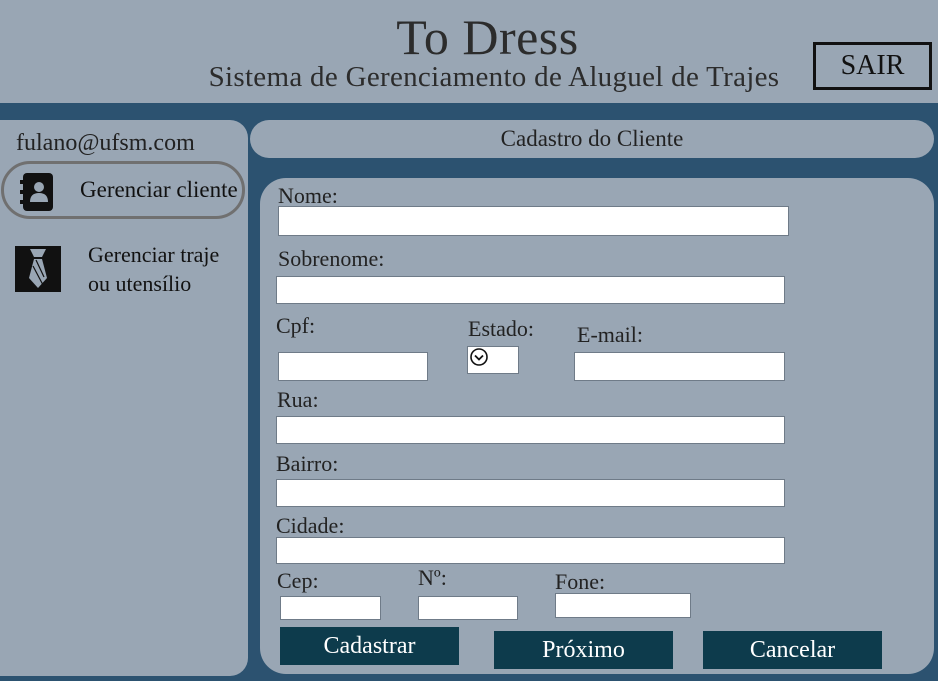 The image size is (938, 681). Describe the element at coordinates (679, 366) in the screenshot. I see `email-input` at that location.